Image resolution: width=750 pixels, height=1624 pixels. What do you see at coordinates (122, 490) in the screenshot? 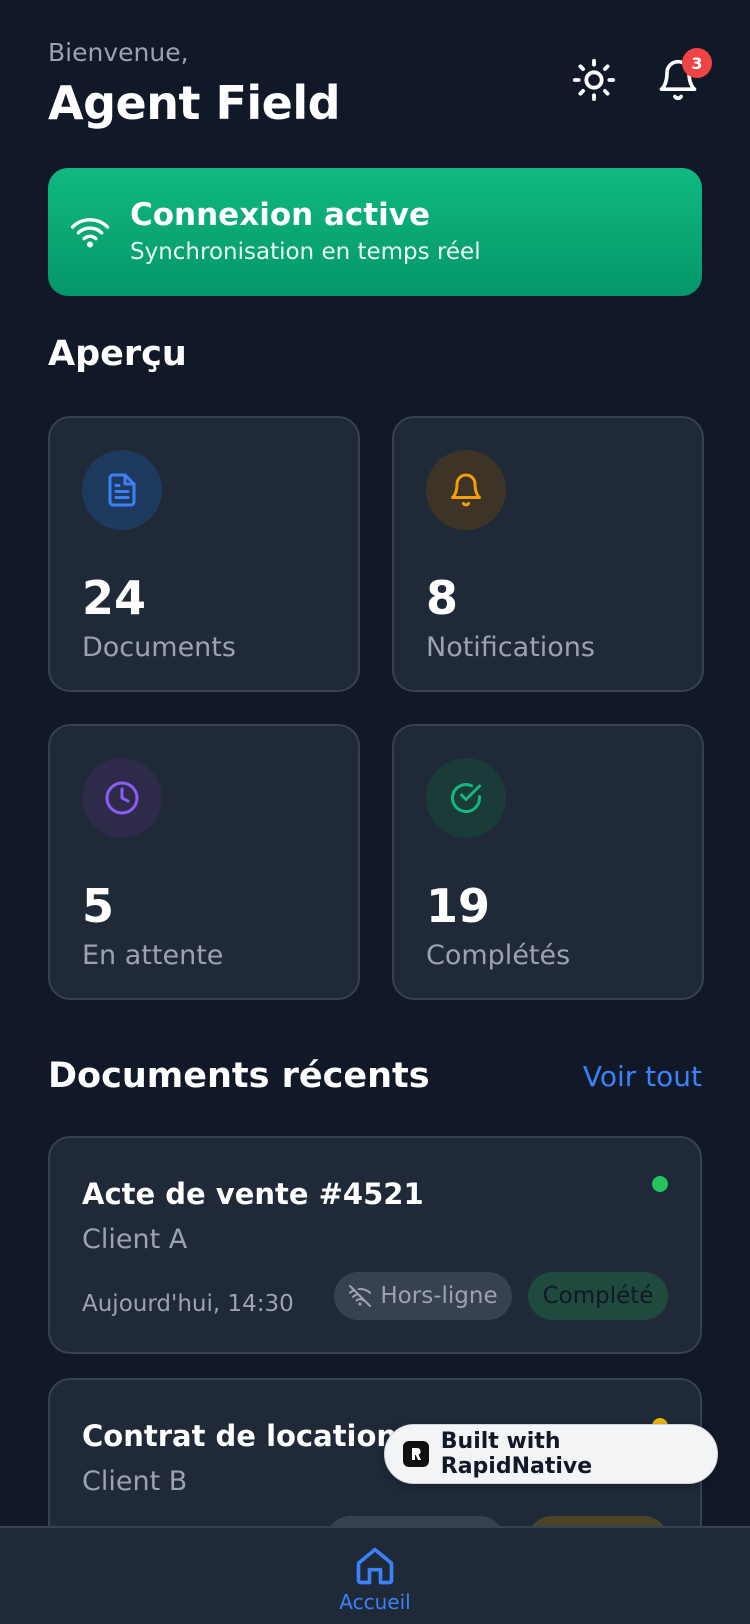
I see `document-icon` at bounding box center [122, 490].